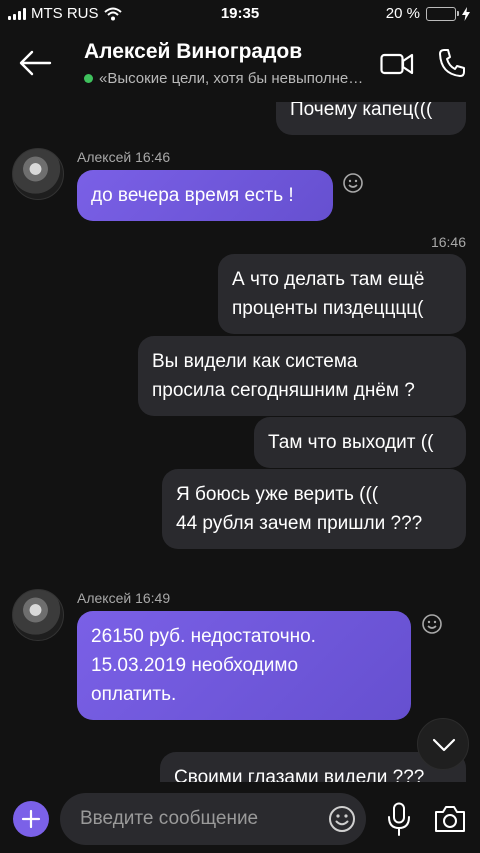  I want to click on sender-line: Алексей 16:49, so click(123, 598).